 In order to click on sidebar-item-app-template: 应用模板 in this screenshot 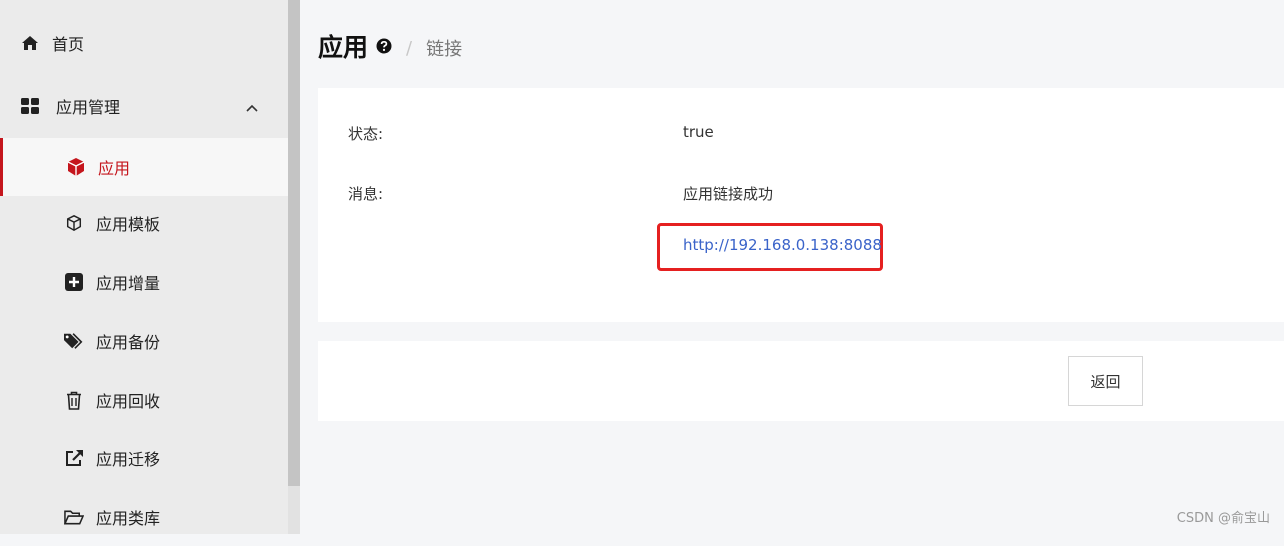, I will do `click(144, 223)`.